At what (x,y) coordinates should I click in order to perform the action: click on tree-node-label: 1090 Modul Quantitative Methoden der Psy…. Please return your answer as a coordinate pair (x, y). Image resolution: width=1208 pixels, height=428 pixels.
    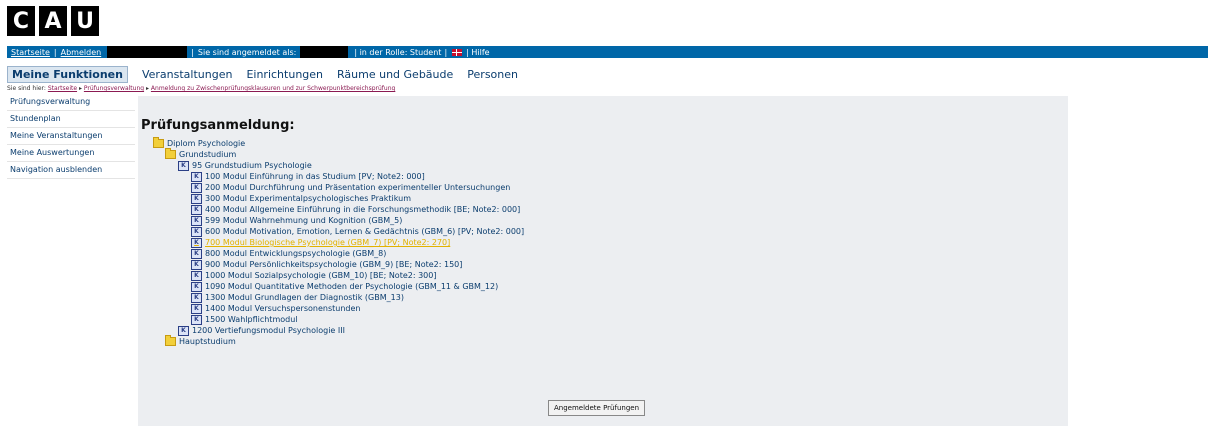
    Looking at the image, I should click on (351, 286).